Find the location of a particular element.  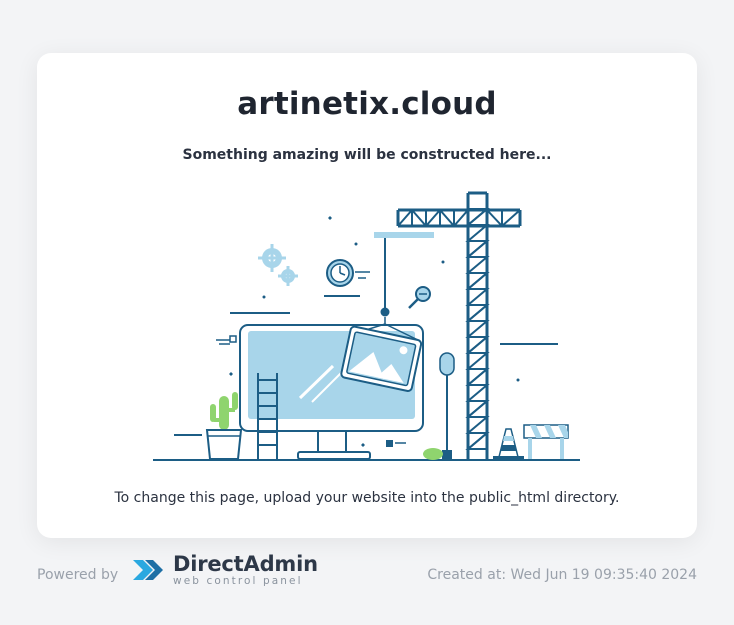

logo-tagline: web control panel is located at coordinates (238, 580).